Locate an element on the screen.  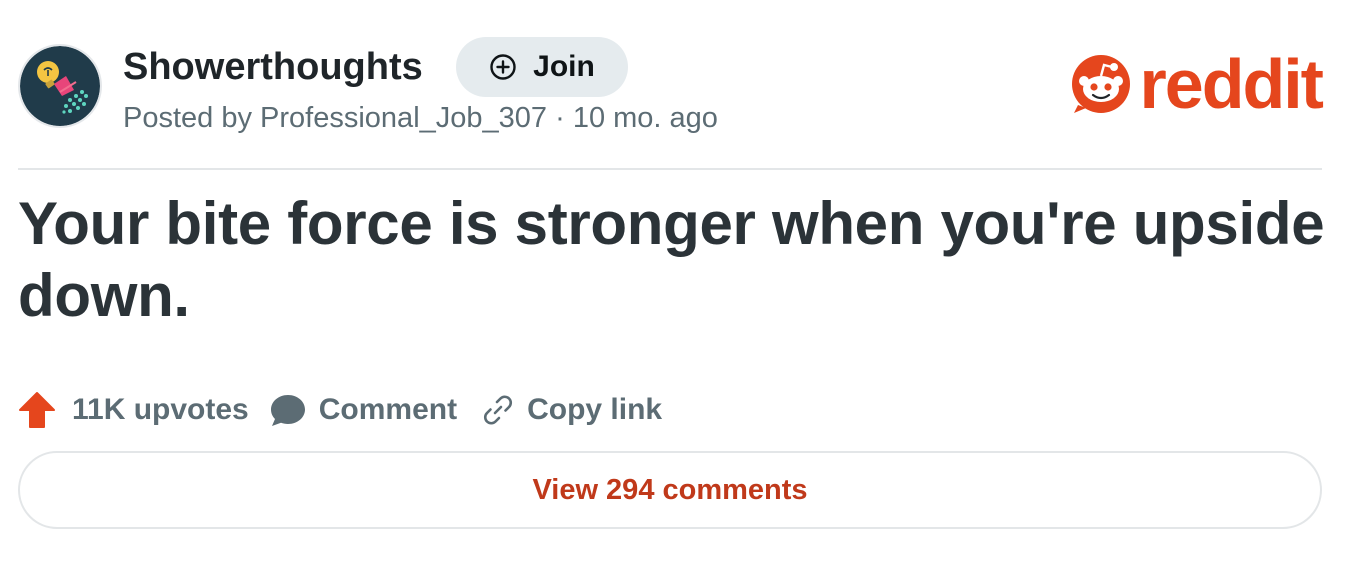
upvote-button: 11K upvotes is located at coordinates (133, 410).